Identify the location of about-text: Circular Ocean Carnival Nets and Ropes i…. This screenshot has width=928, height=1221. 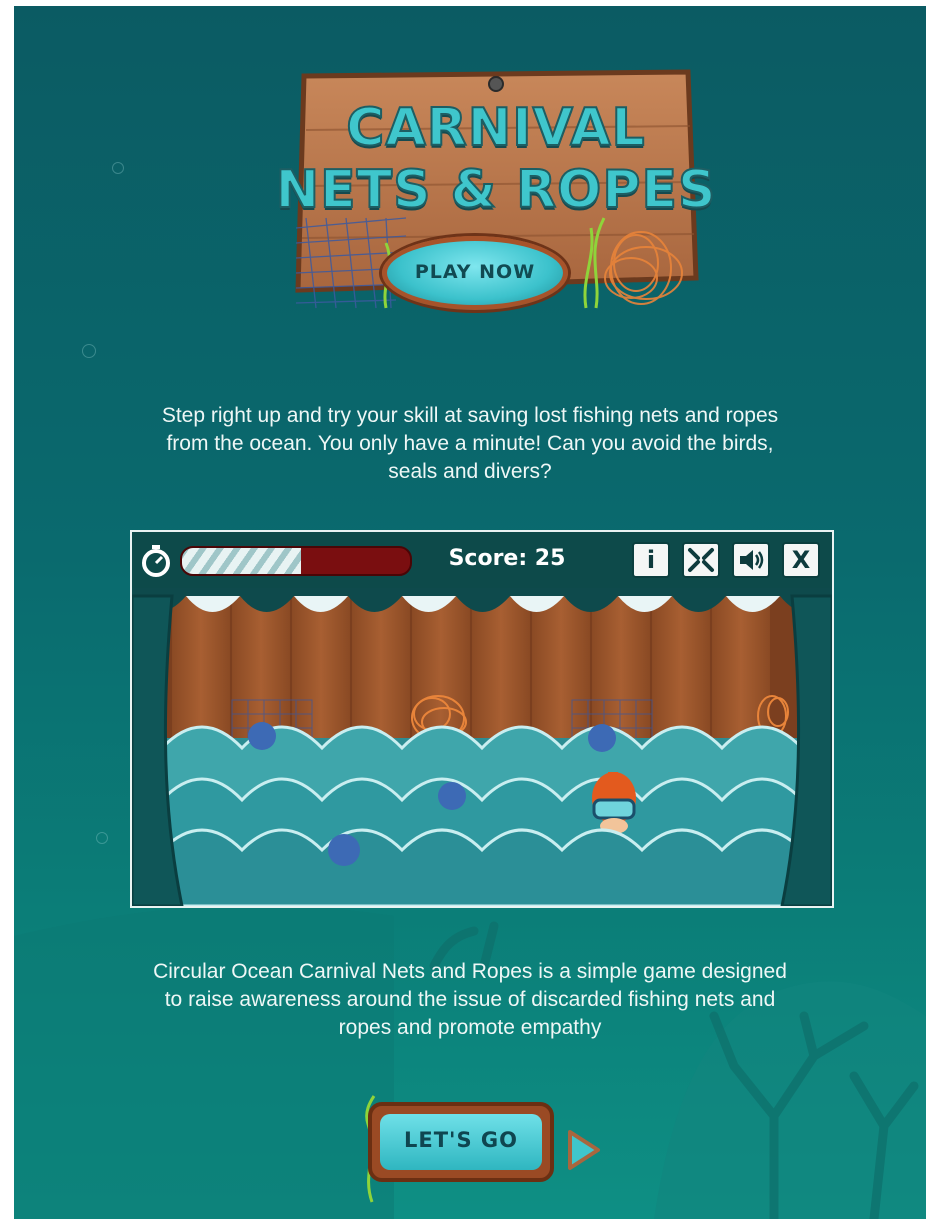
(470, 1000).